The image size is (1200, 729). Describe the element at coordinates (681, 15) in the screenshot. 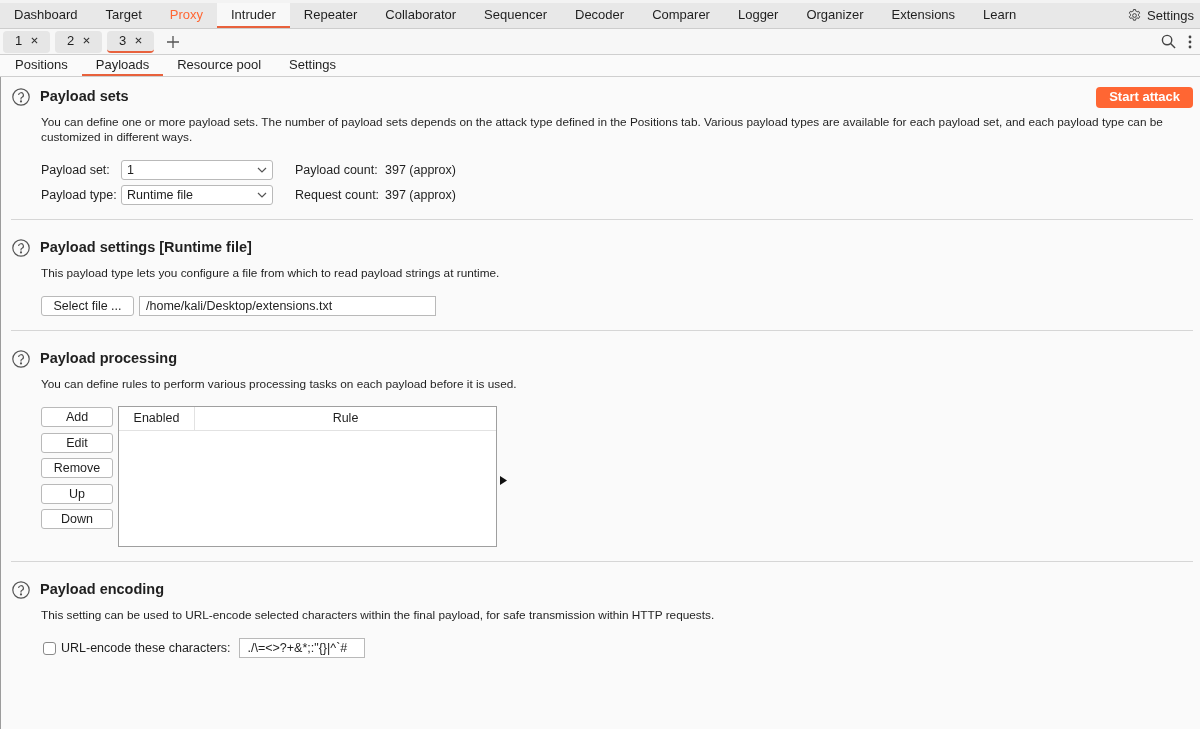

I see `main-tab: Comparer` at that location.